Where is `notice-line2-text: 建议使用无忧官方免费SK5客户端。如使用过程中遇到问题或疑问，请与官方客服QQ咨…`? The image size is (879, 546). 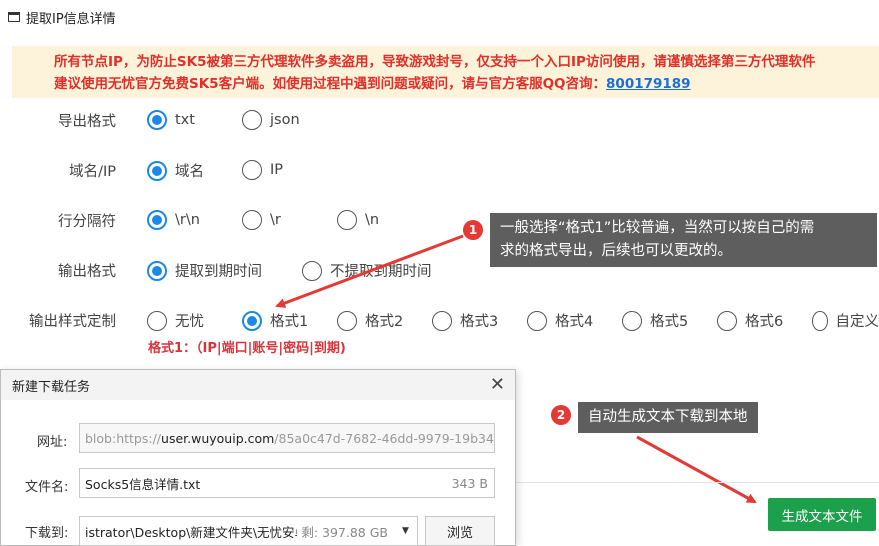
notice-line2-text: 建议使用无忧官方免费SK5客户端。如使用过程中遇到问题或疑问，请与官方客服QQ咨… is located at coordinates (330, 84).